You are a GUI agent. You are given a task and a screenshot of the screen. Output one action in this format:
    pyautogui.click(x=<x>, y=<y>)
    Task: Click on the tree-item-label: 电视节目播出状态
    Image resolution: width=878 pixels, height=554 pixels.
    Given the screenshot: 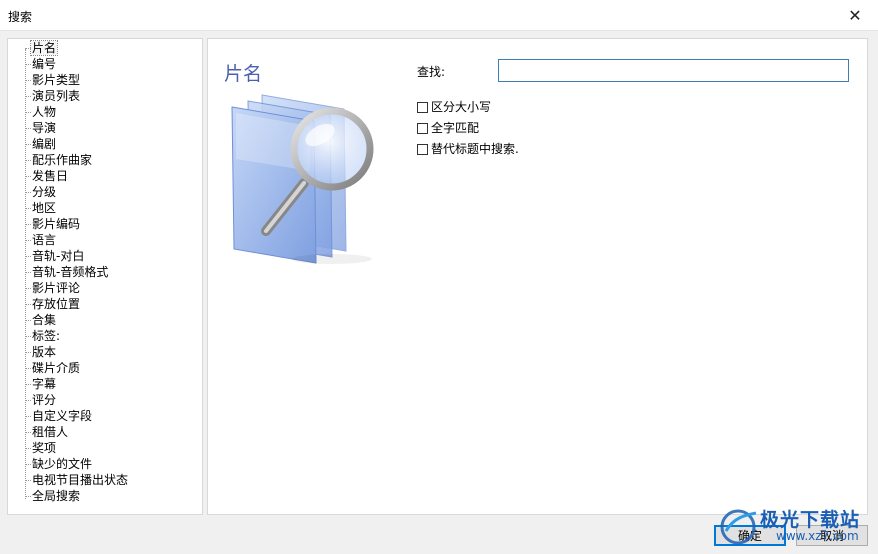 What is the action you would take?
    pyautogui.click(x=80, y=480)
    